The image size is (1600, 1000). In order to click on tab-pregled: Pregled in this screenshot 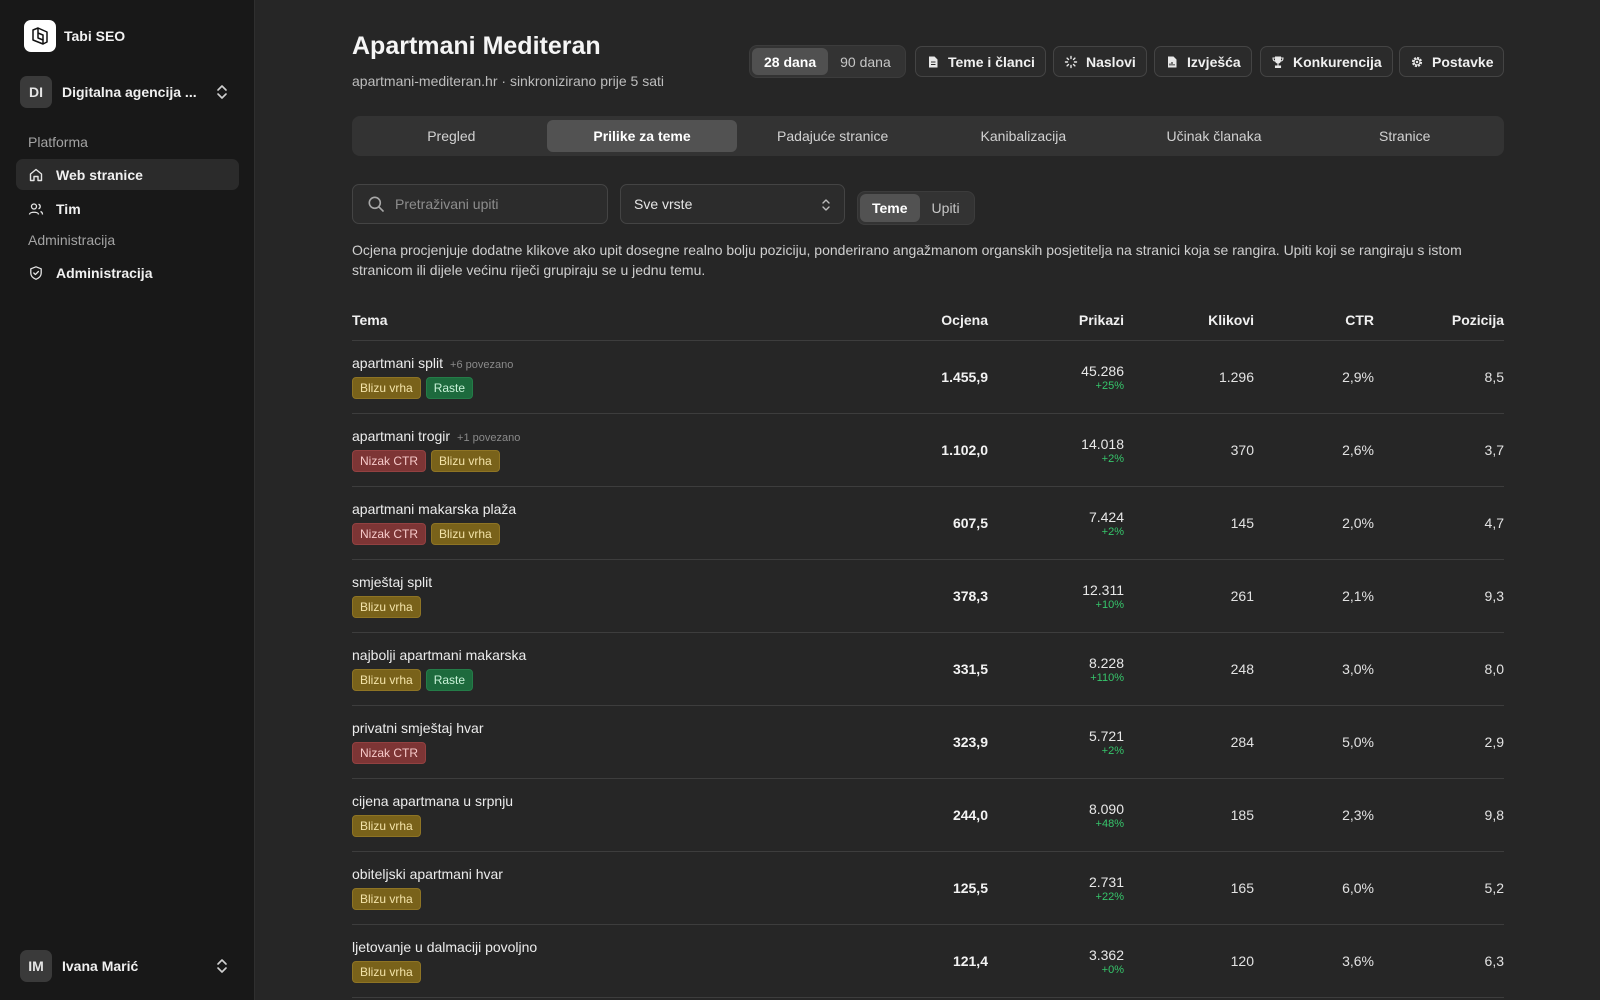, I will do `click(451, 136)`.